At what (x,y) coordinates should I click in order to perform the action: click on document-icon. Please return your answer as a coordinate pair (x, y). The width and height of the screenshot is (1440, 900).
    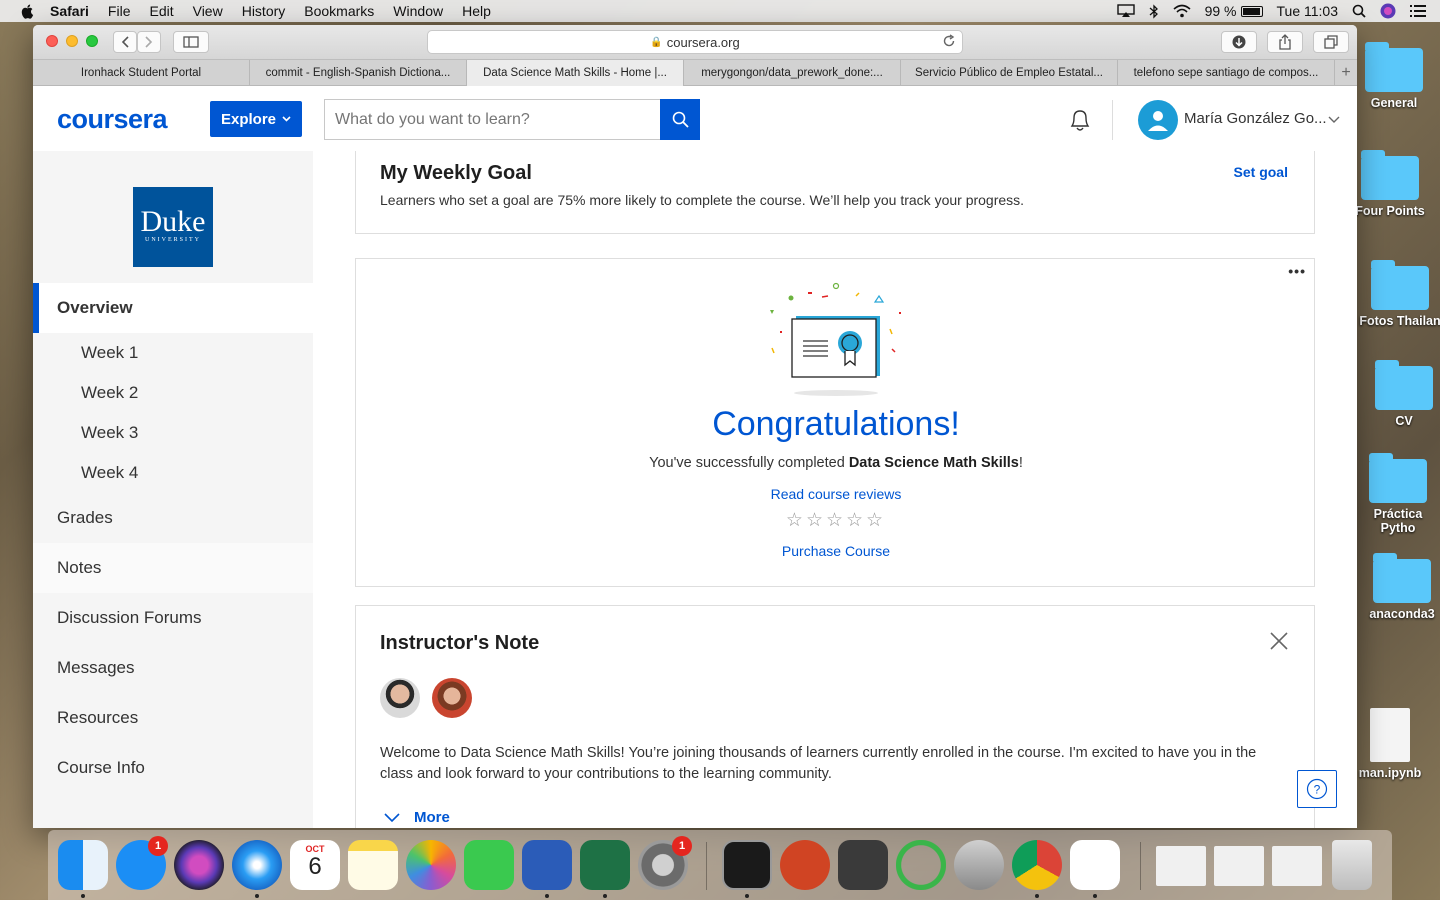
    Looking at the image, I should click on (1390, 735).